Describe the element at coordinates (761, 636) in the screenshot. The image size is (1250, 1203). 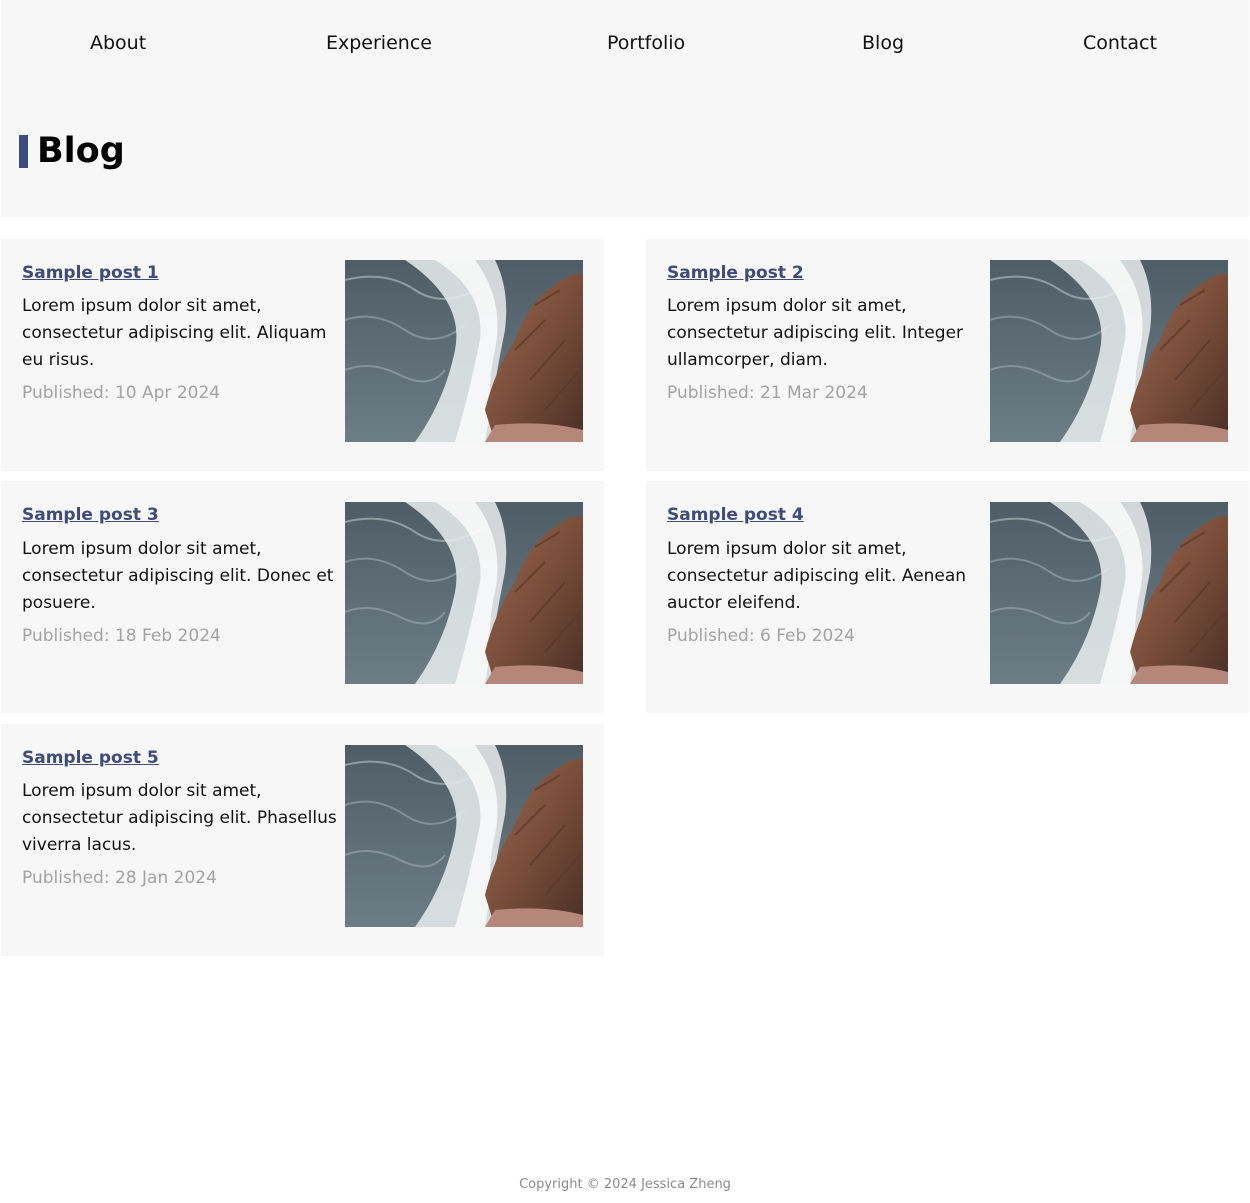
I see `post-date: Published: 6 Feb 2024` at that location.